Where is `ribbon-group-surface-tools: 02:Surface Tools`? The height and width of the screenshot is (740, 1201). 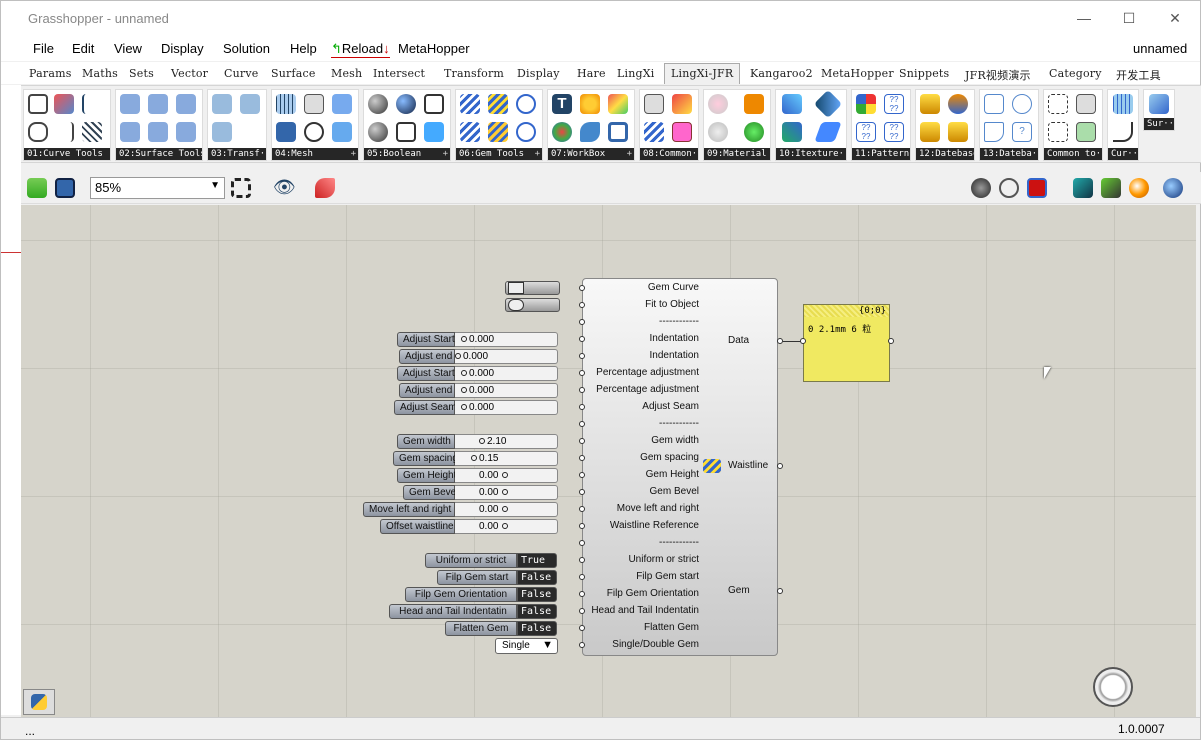 ribbon-group-surface-tools: 02:Surface Tools is located at coordinates (159, 125).